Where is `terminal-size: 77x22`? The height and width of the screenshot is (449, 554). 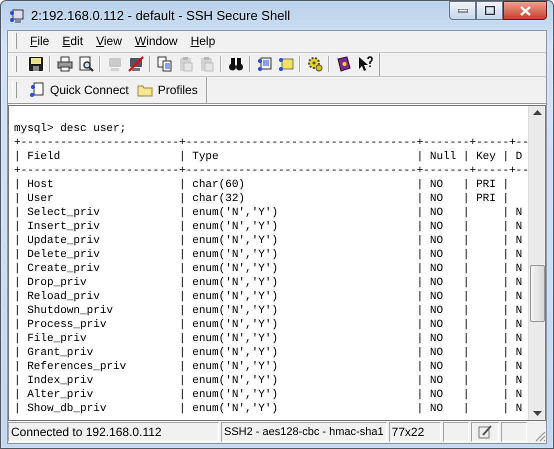 terminal-size: 77x22 is located at coordinates (414, 432).